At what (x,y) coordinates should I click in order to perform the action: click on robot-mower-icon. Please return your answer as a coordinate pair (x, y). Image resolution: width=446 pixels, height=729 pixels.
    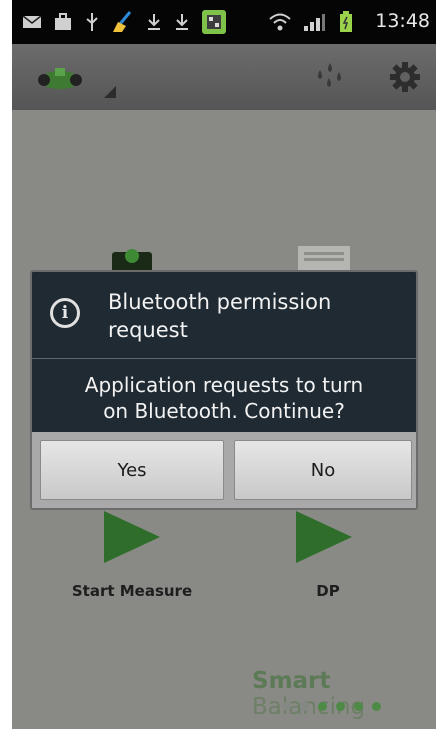
    Looking at the image, I should click on (75, 78).